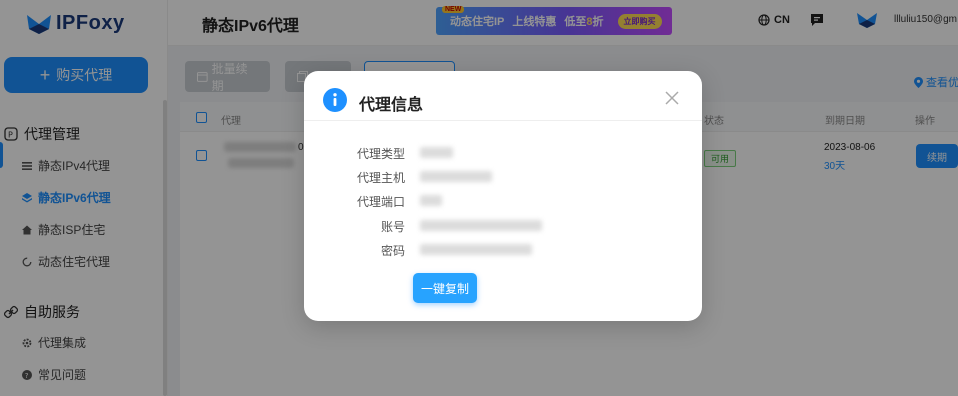 The image size is (958, 396). I want to click on label-proxy-type: 代理类型, so click(380, 154).